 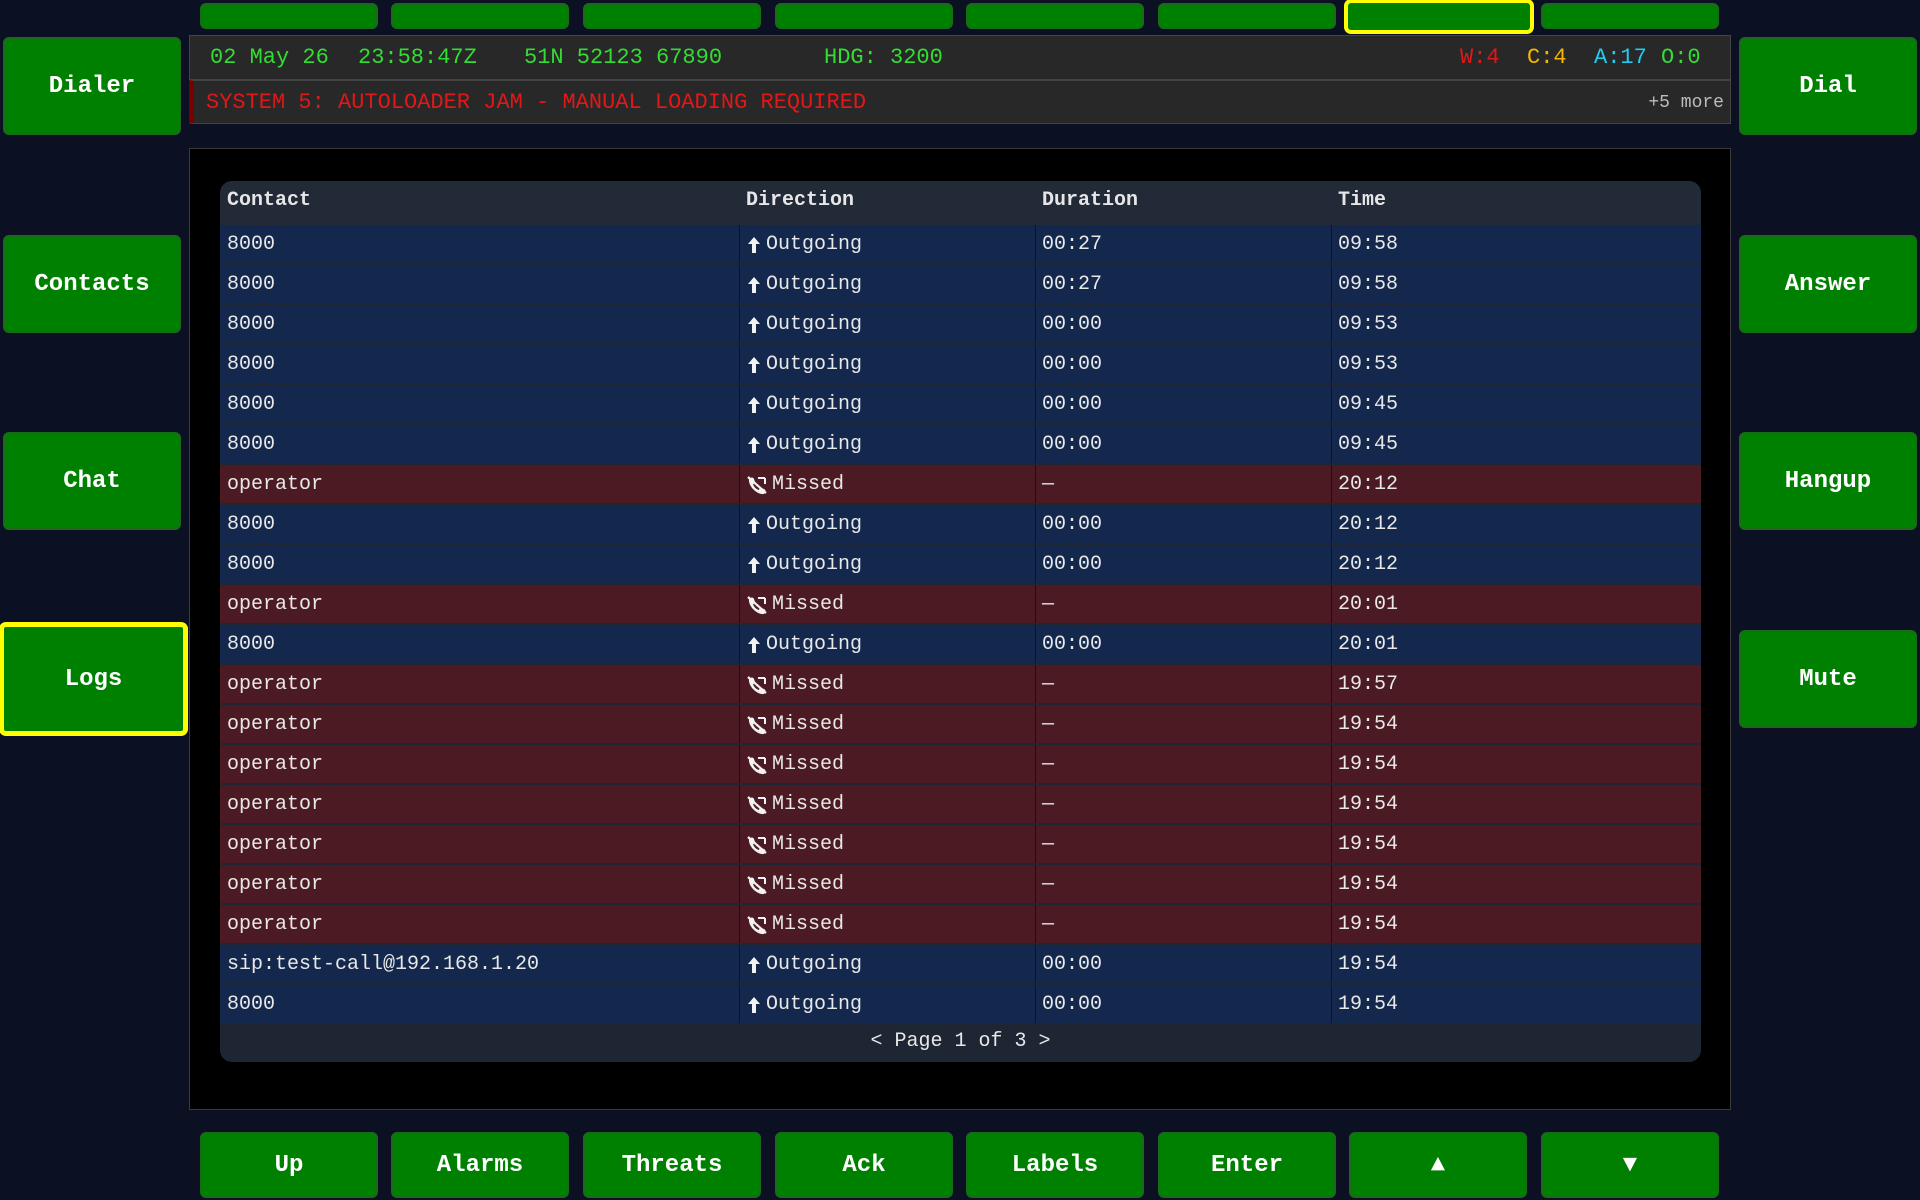 What do you see at coordinates (623, 57) in the screenshot?
I see `status-position: 51N 52123 67890` at bounding box center [623, 57].